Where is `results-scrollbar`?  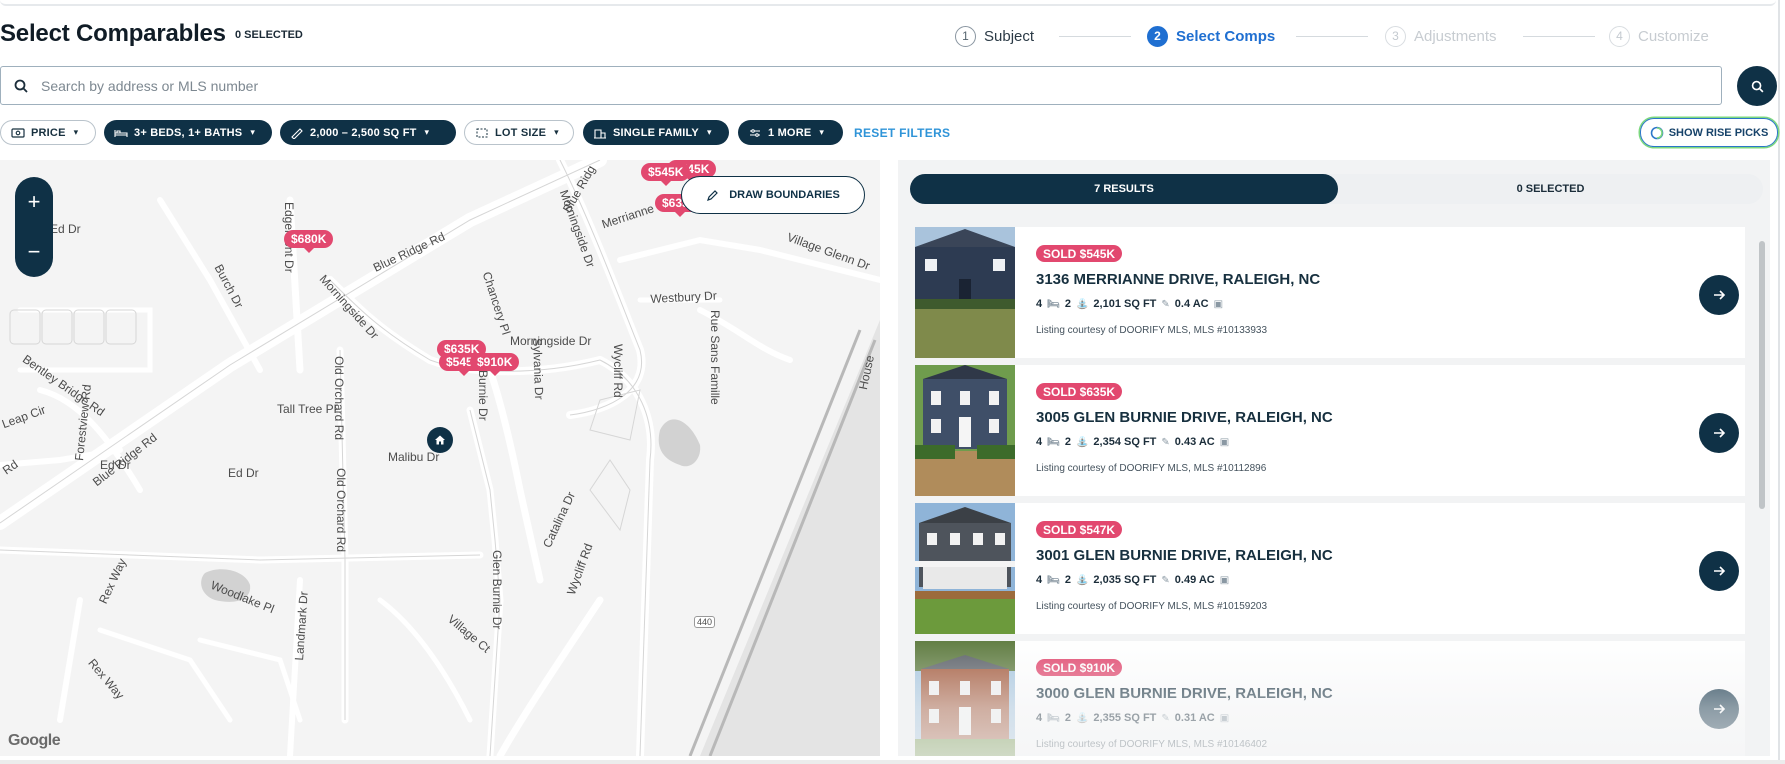
results-scrollbar is located at coordinates (1762, 457).